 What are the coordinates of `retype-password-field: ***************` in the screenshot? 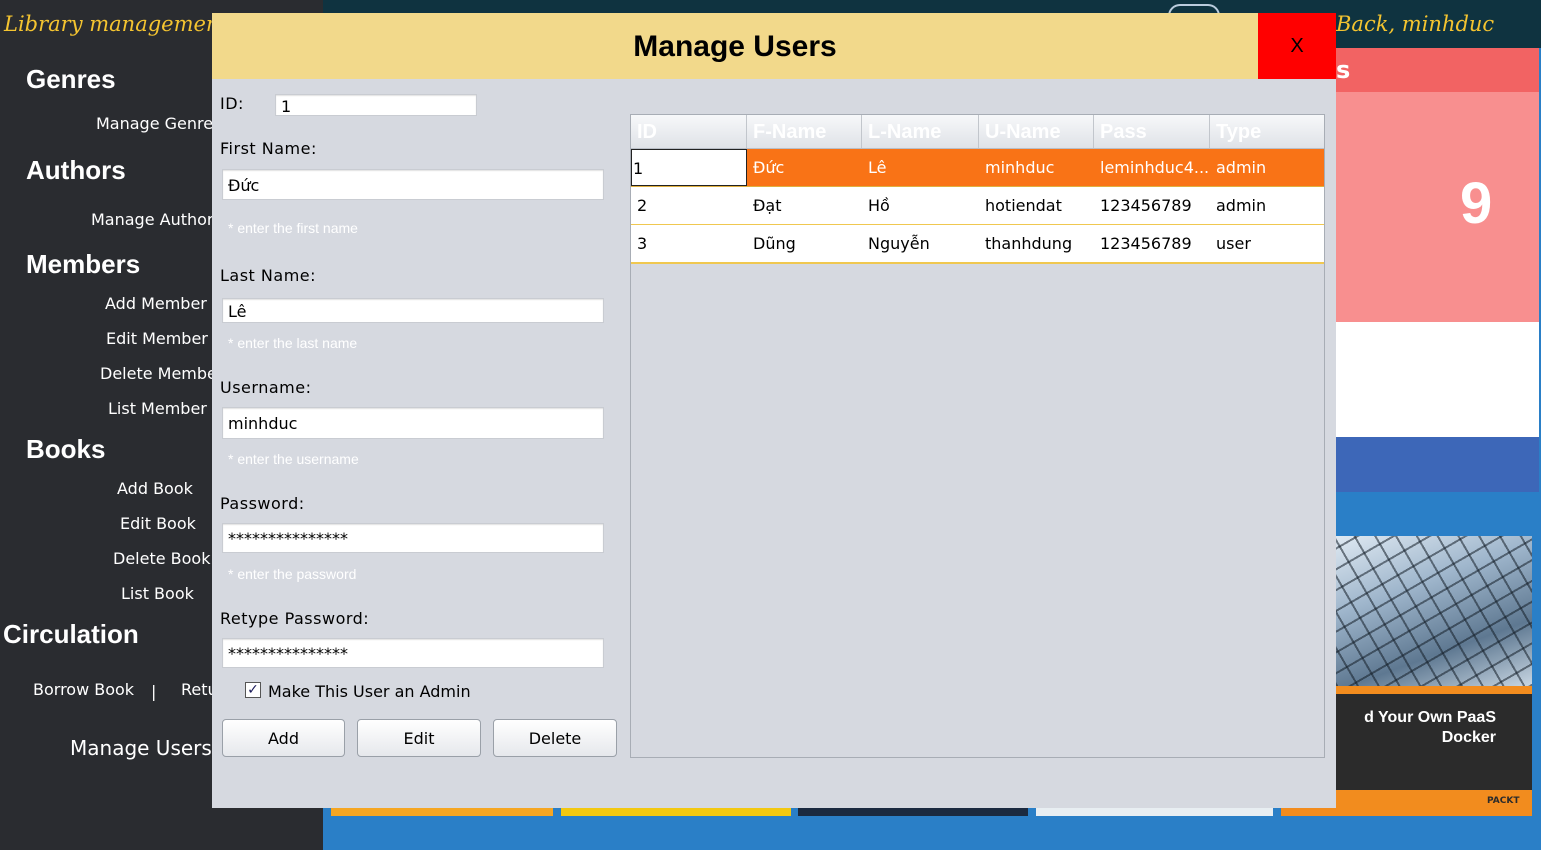 It's located at (413, 653).